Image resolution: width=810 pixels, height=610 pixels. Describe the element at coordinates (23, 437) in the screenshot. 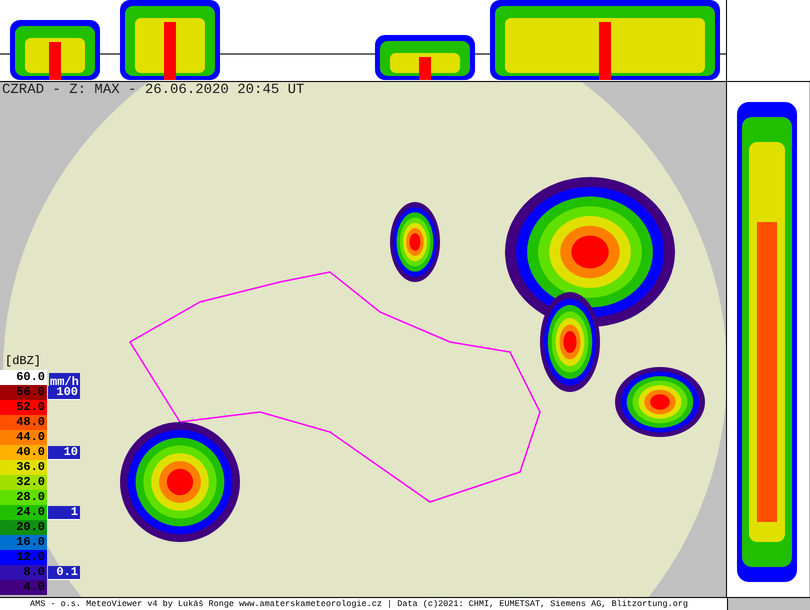

I see `legend-swatch: 44.0` at that location.